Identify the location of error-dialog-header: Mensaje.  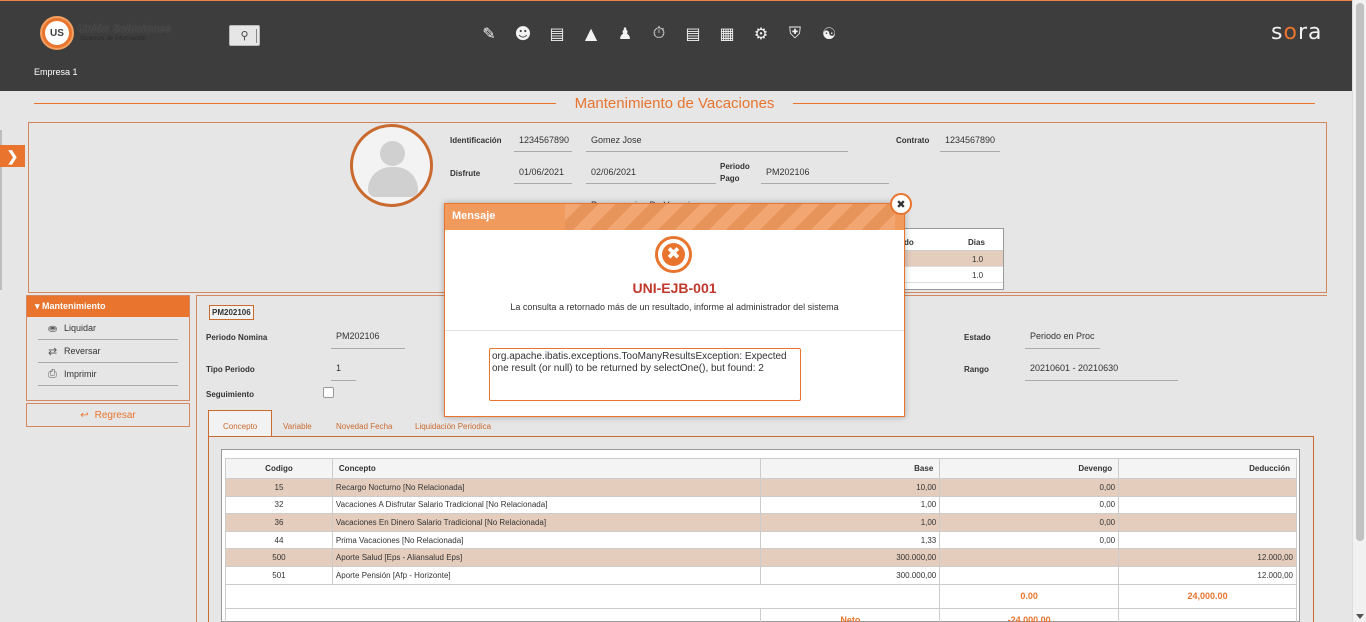
(674, 217).